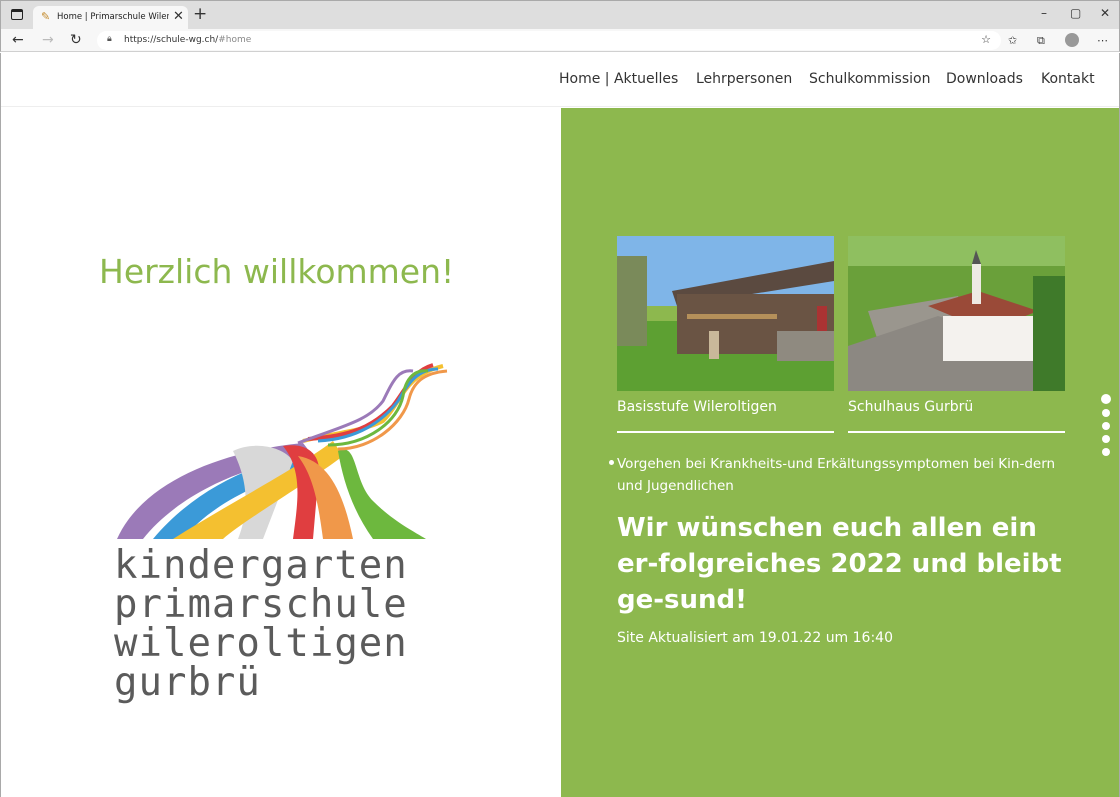 The height and width of the screenshot is (797, 1120). I want to click on forward-icon: →, so click(48, 40).